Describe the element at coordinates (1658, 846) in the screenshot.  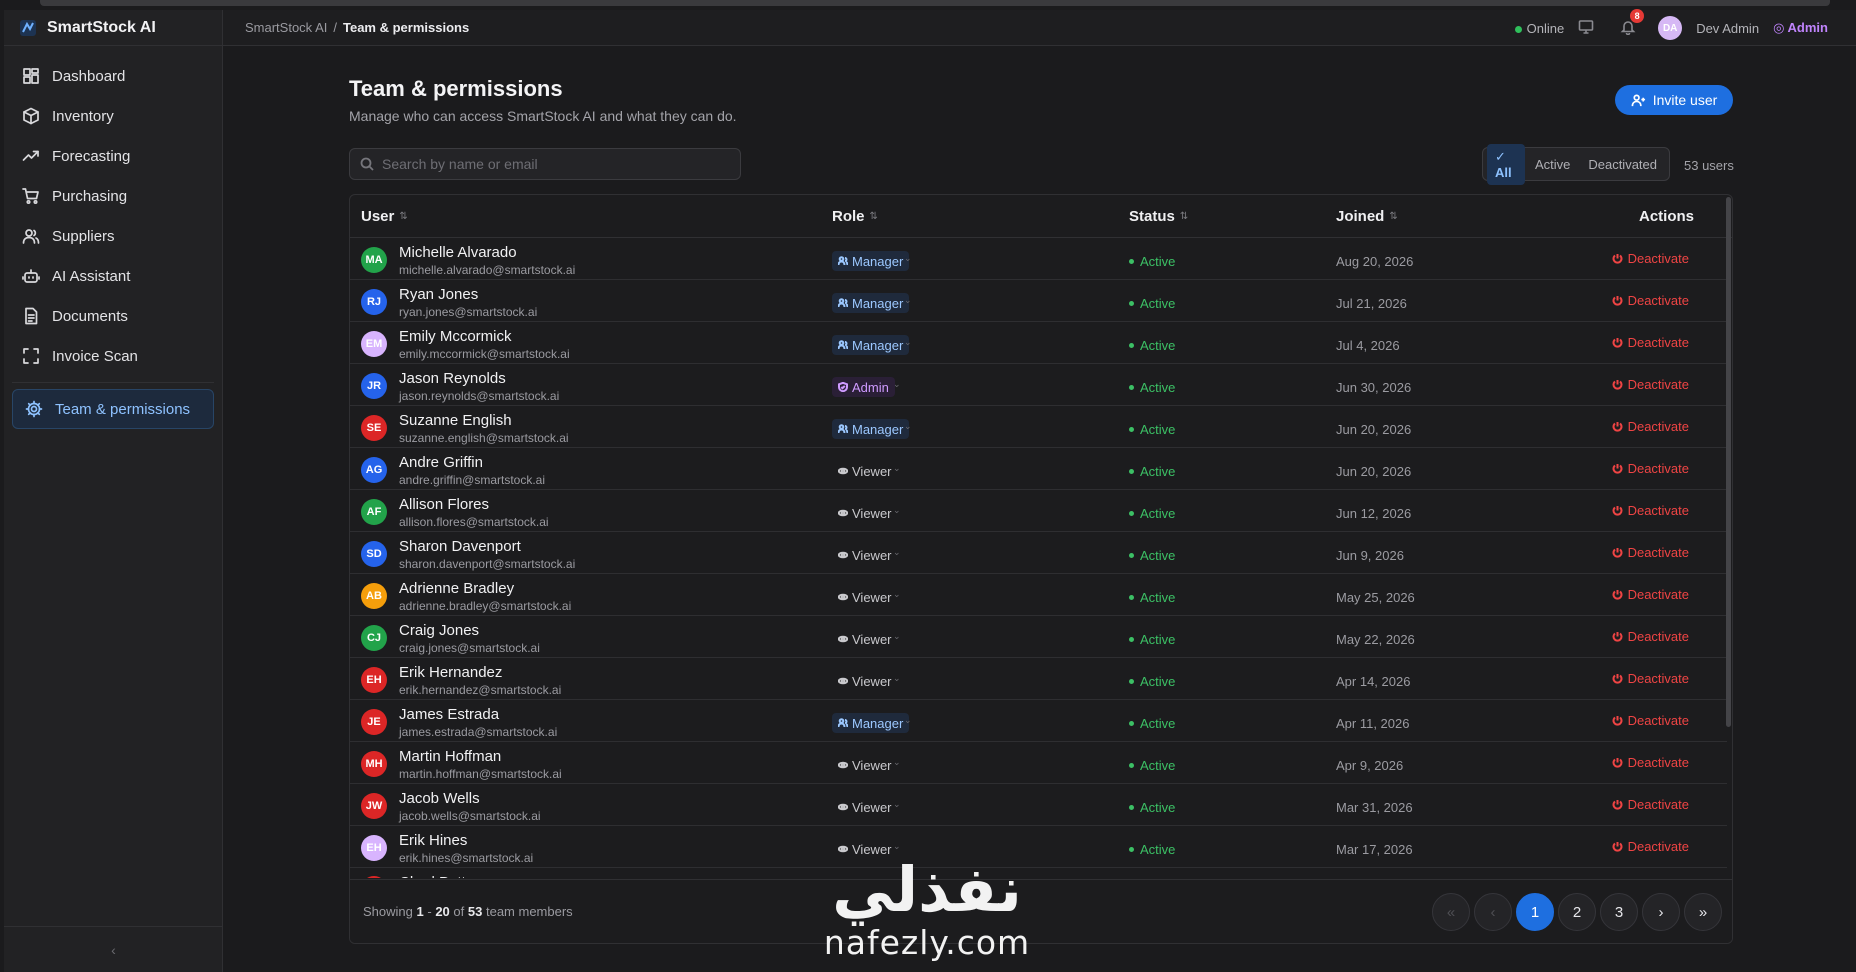
I see `deactivate-label: Deactivate` at that location.